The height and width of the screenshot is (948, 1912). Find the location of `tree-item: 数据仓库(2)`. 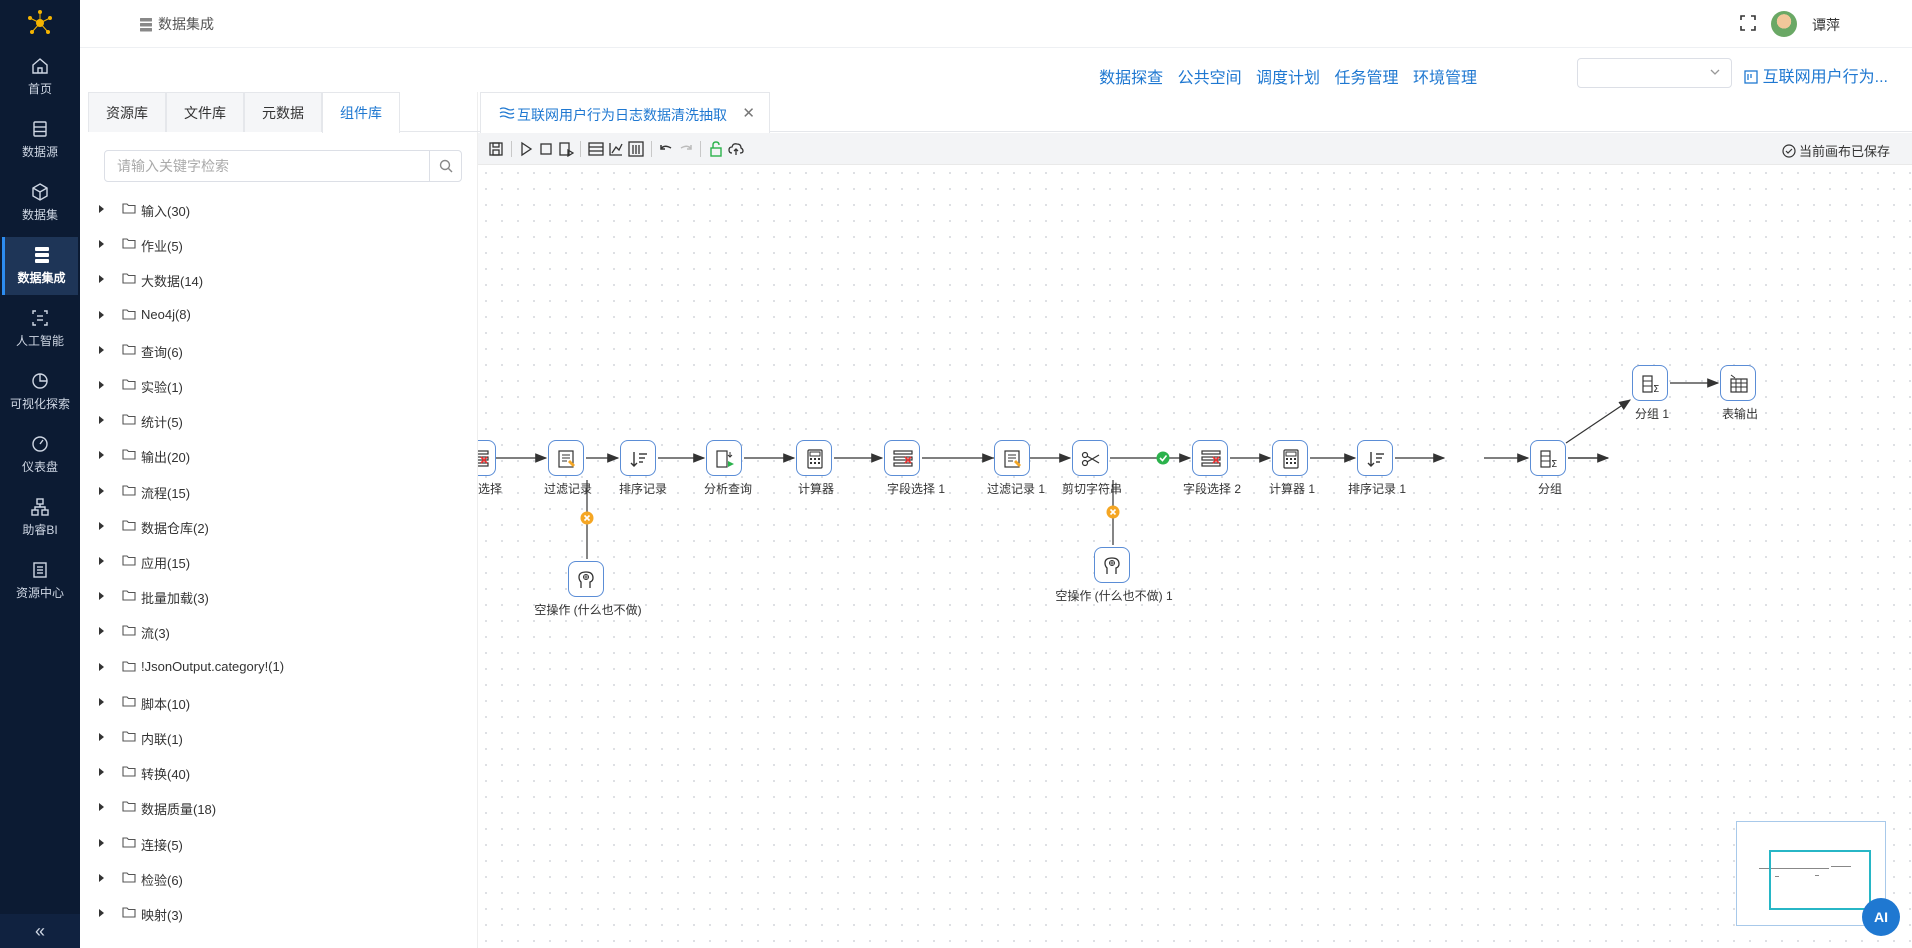

tree-item: 数据仓库(2) is located at coordinates (283, 526).